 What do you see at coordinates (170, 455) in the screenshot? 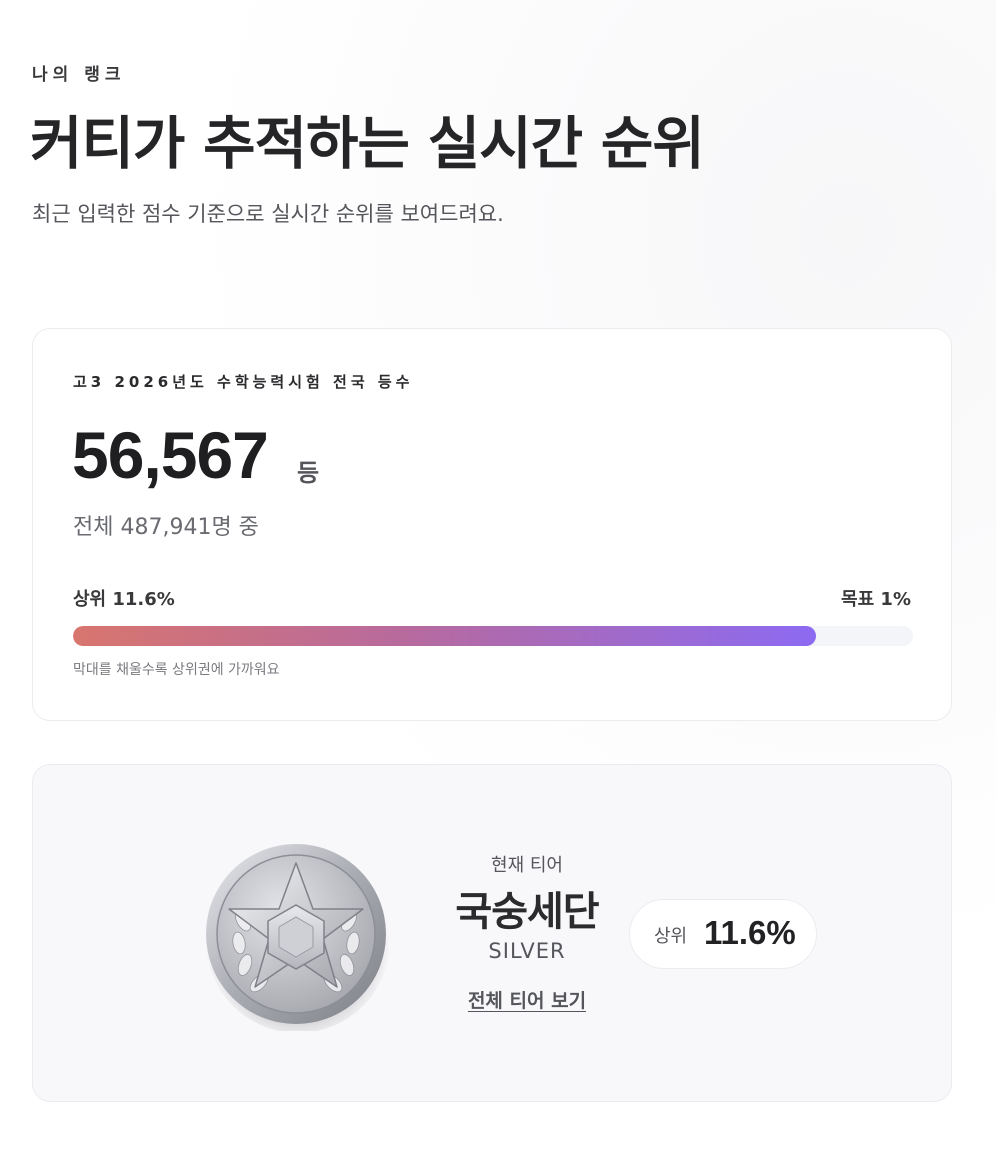
I see `rank-value: 56,567` at bounding box center [170, 455].